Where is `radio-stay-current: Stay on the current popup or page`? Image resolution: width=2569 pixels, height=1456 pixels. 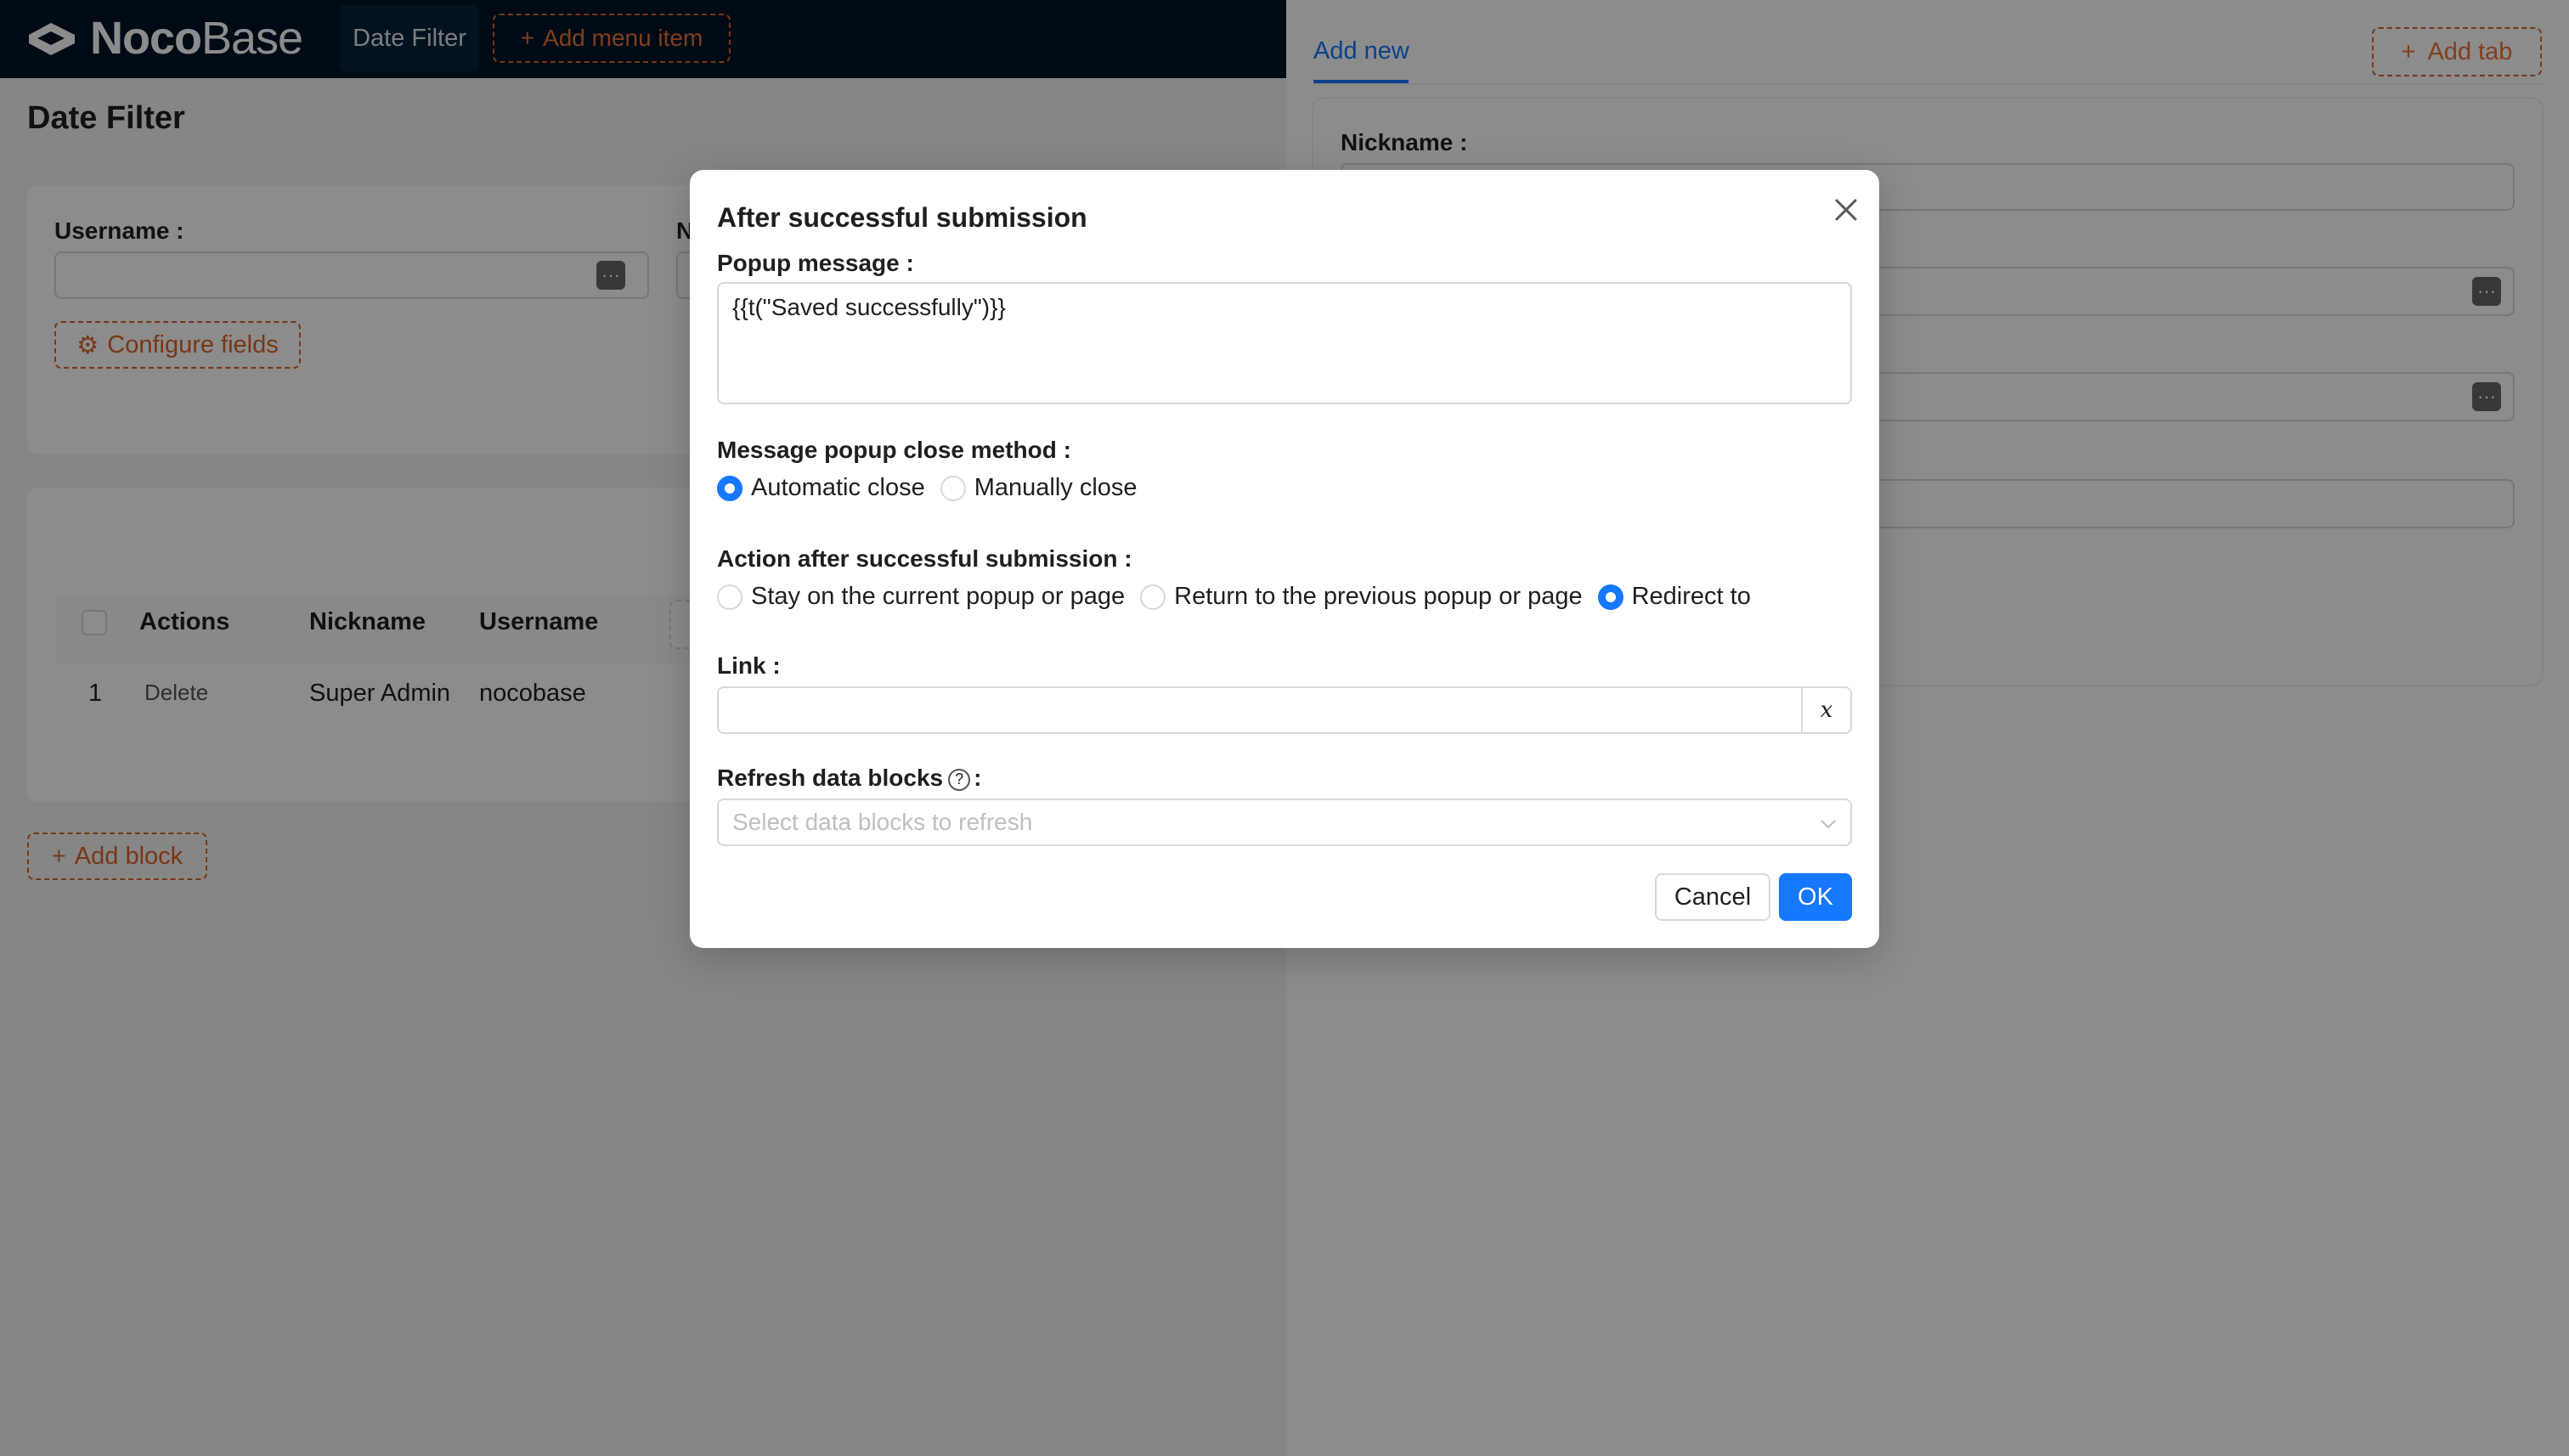 radio-stay-current: Stay on the current popup or page is located at coordinates (921, 597).